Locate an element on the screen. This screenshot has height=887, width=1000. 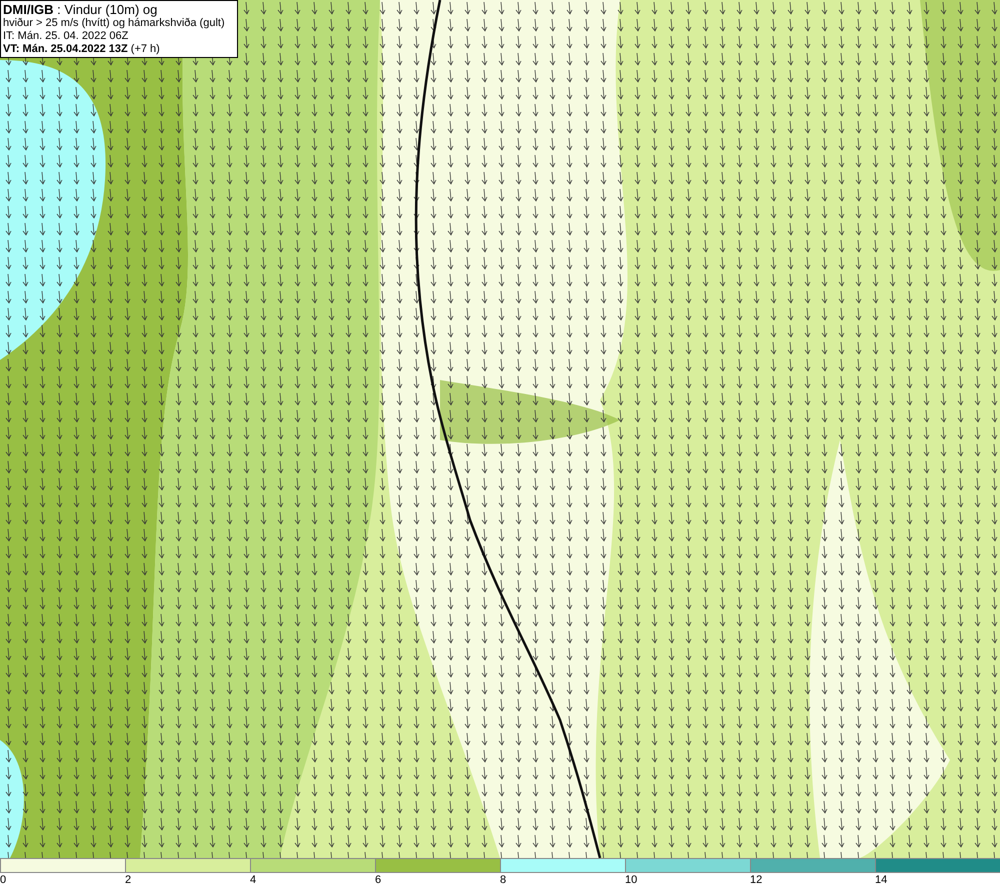
legend-tick-label: 8 is located at coordinates (503, 880).